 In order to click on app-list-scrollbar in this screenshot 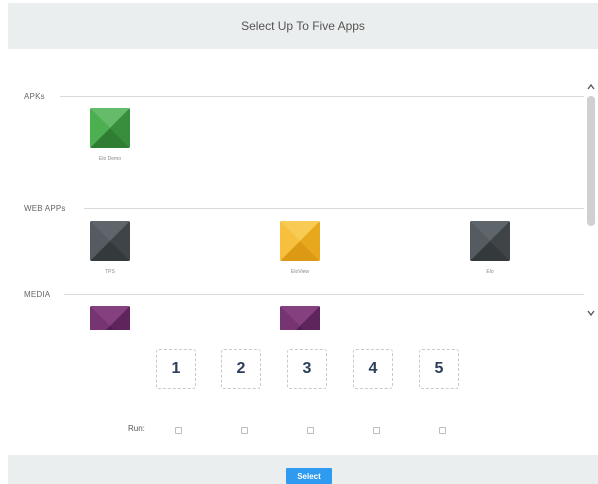, I will do `click(591, 202)`.